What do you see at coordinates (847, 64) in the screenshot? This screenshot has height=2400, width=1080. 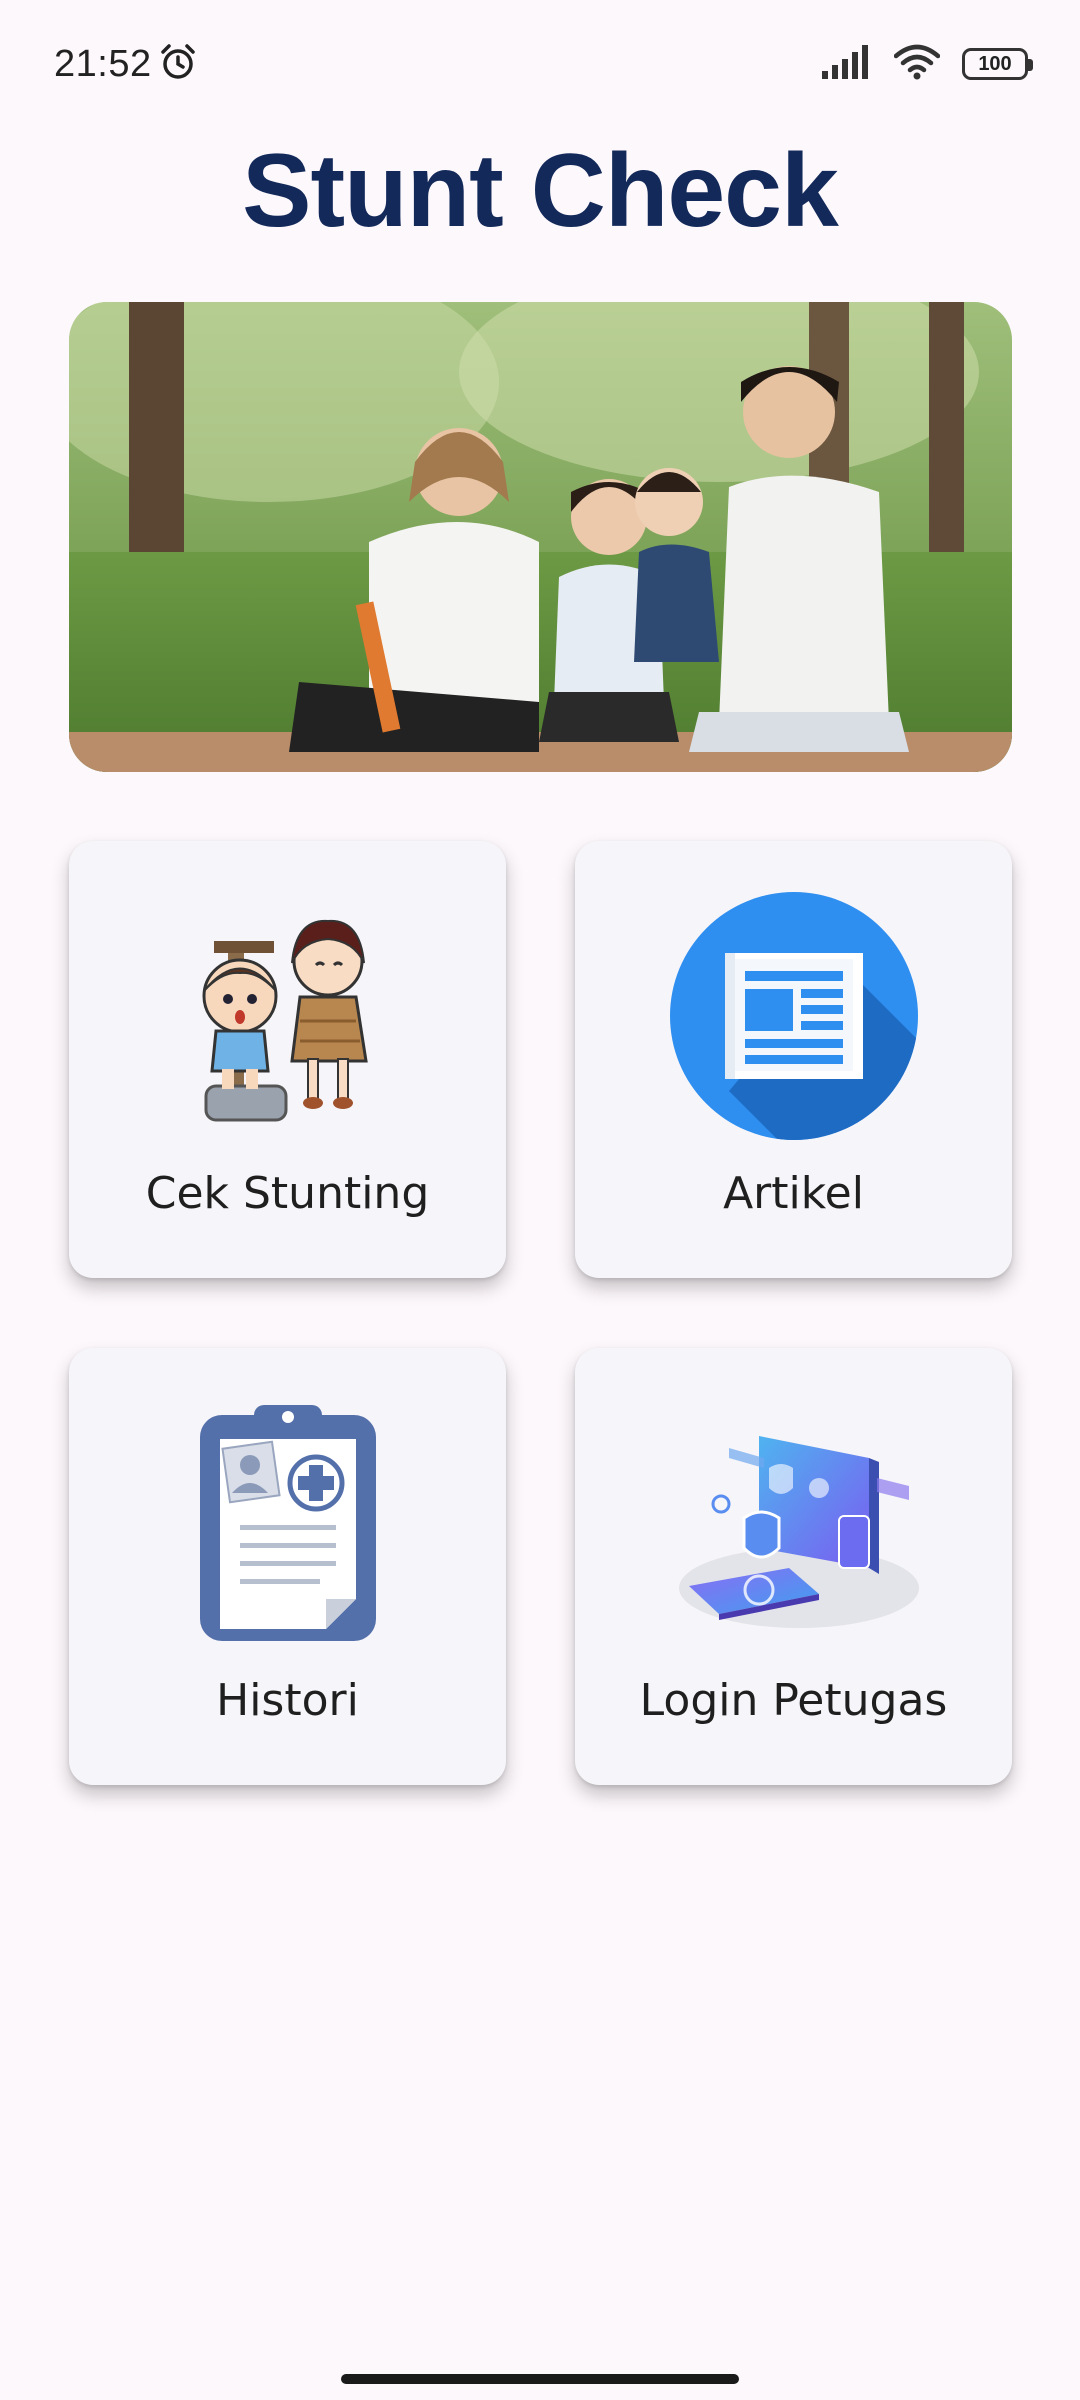 I see `signal-icon` at bounding box center [847, 64].